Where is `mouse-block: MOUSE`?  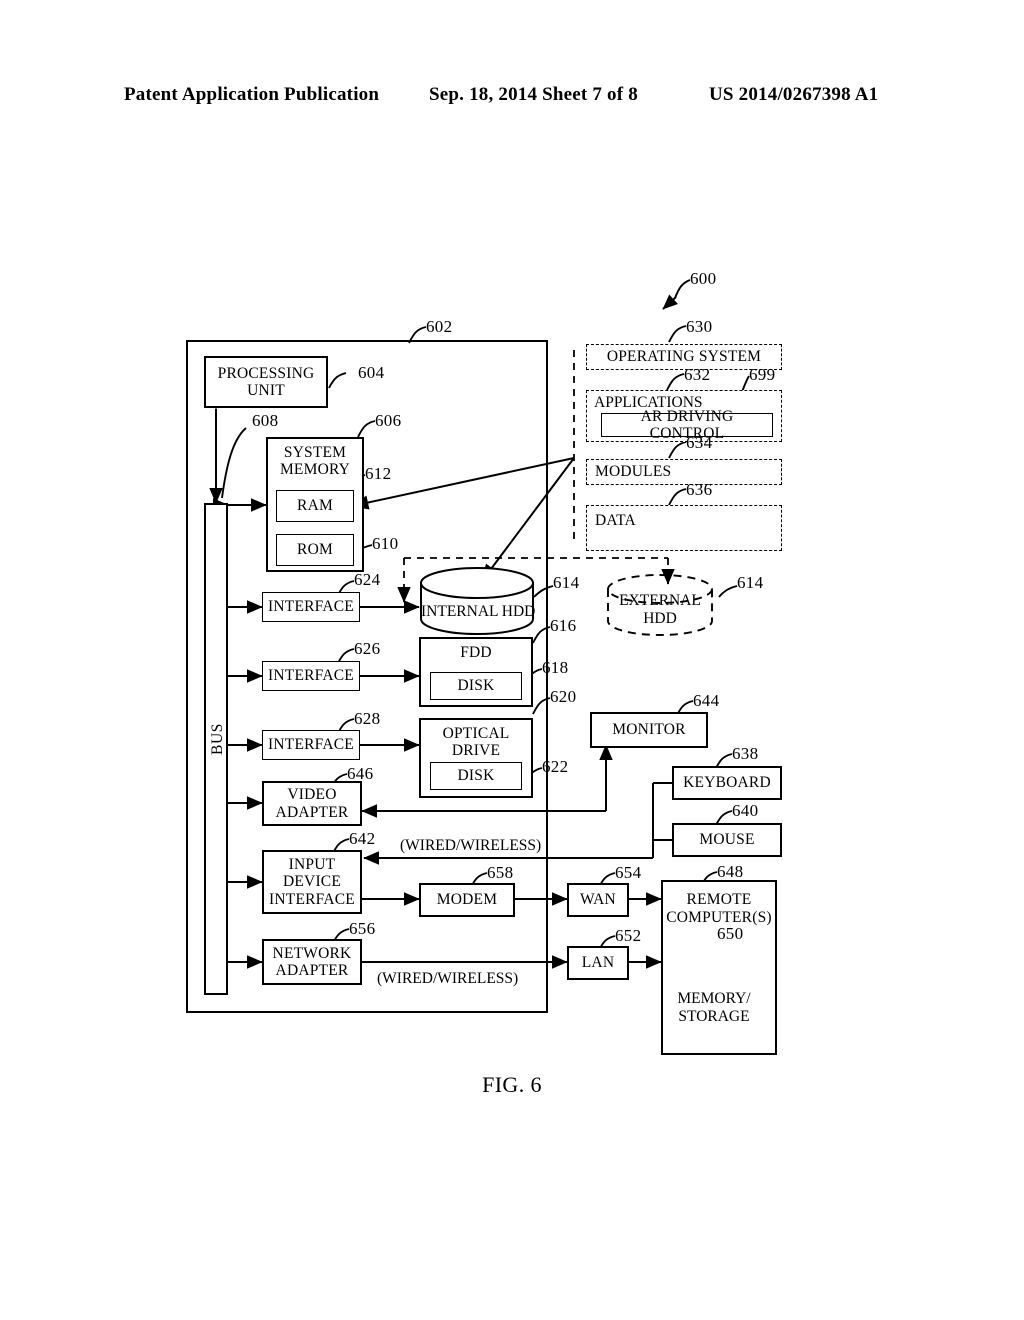
mouse-block: MOUSE is located at coordinates (727, 840).